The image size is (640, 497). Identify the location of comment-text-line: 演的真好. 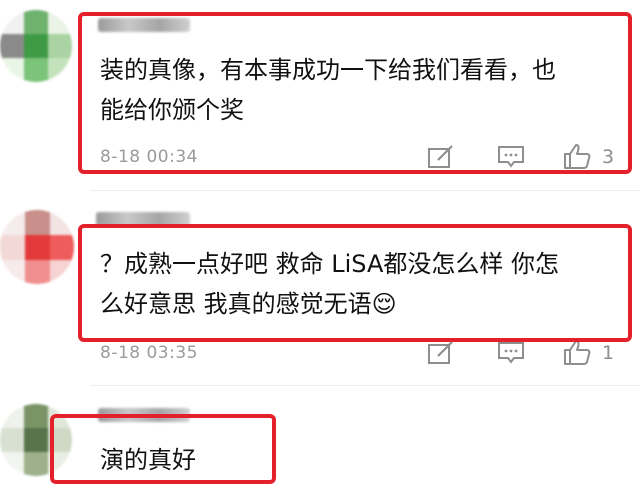
(148, 460).